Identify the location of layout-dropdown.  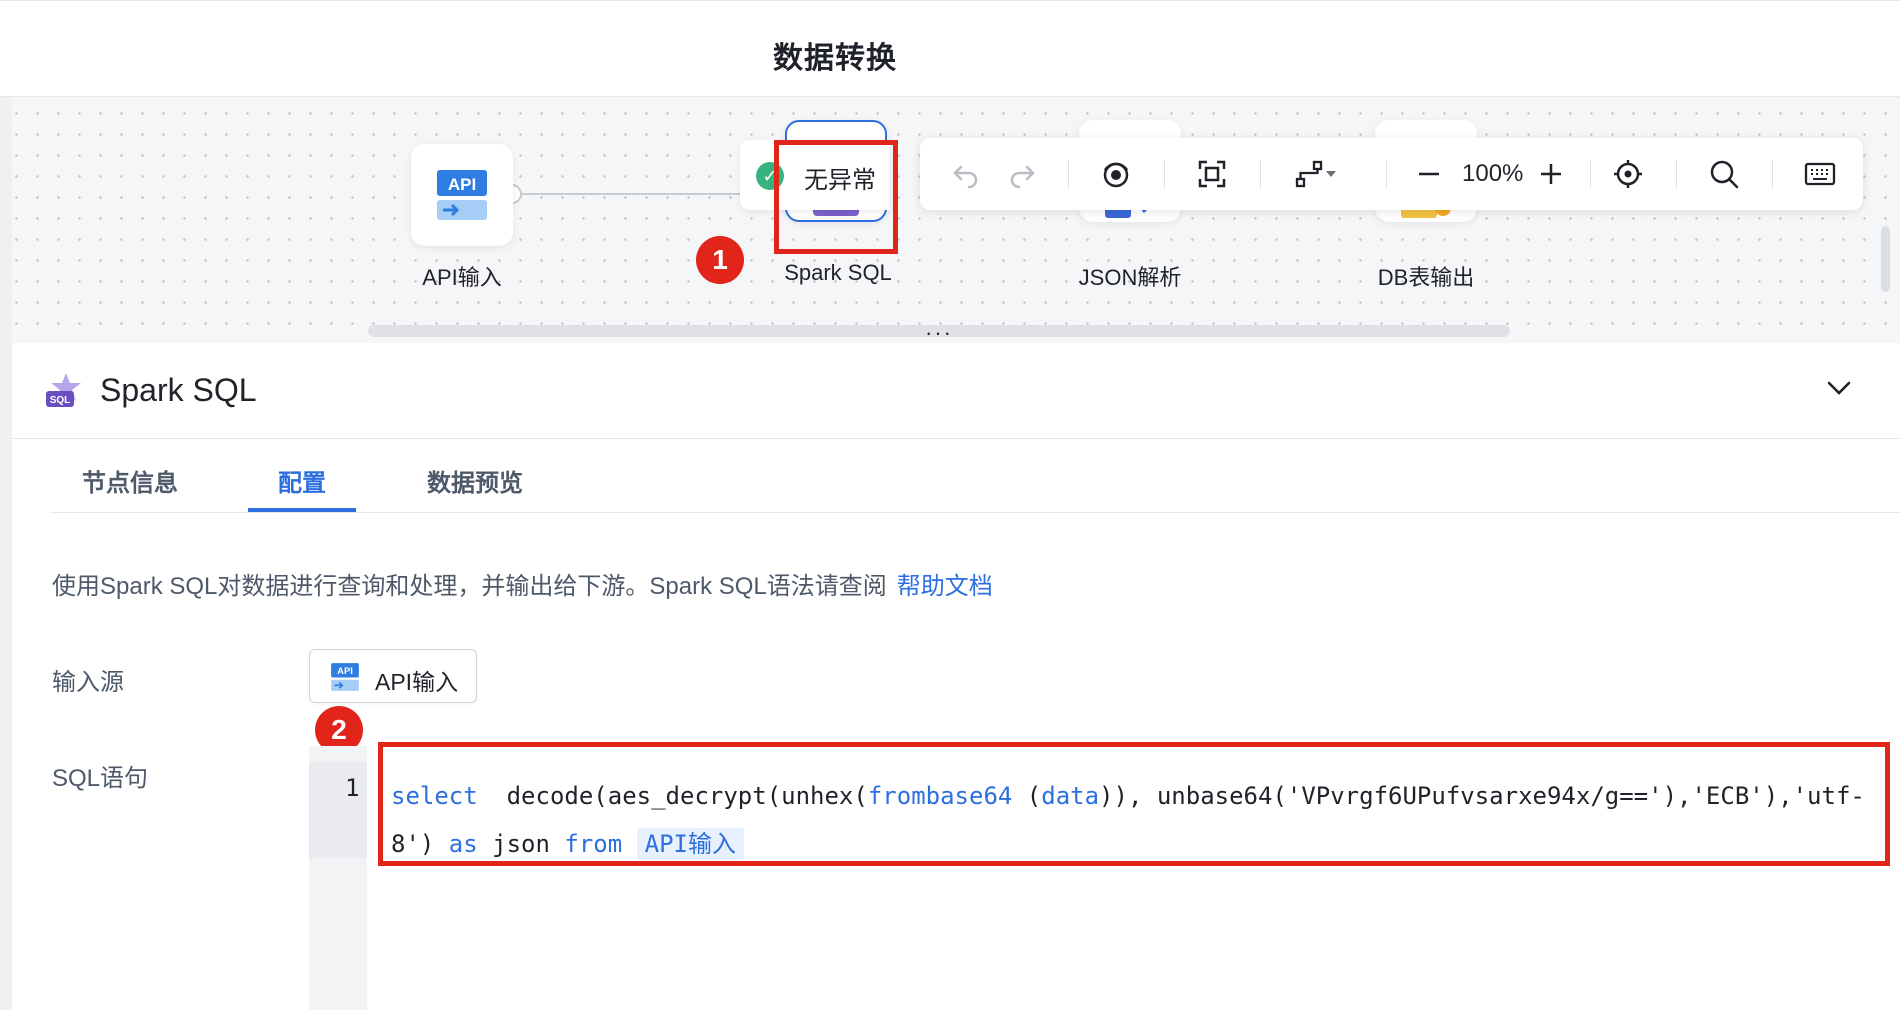
(1316, 174).